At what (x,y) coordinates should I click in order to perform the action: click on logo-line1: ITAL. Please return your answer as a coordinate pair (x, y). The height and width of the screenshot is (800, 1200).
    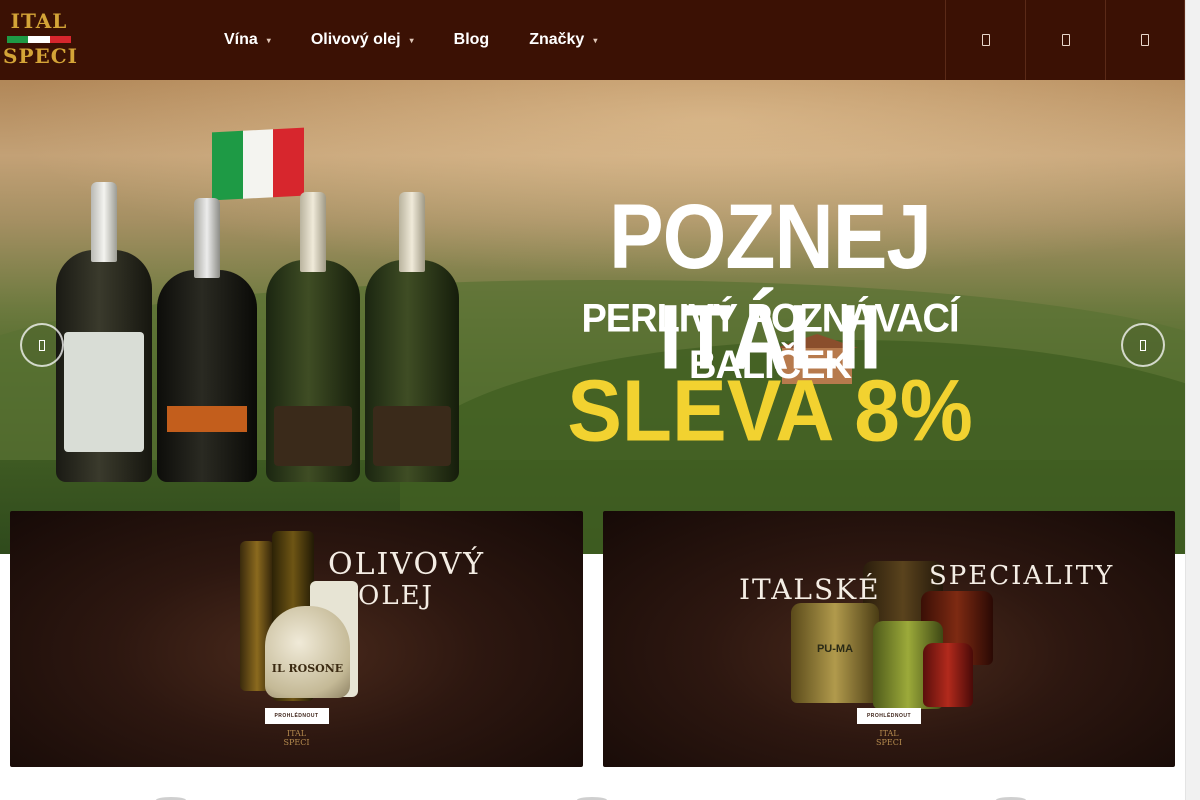
    Looking at the image, I should click on (39, 21).